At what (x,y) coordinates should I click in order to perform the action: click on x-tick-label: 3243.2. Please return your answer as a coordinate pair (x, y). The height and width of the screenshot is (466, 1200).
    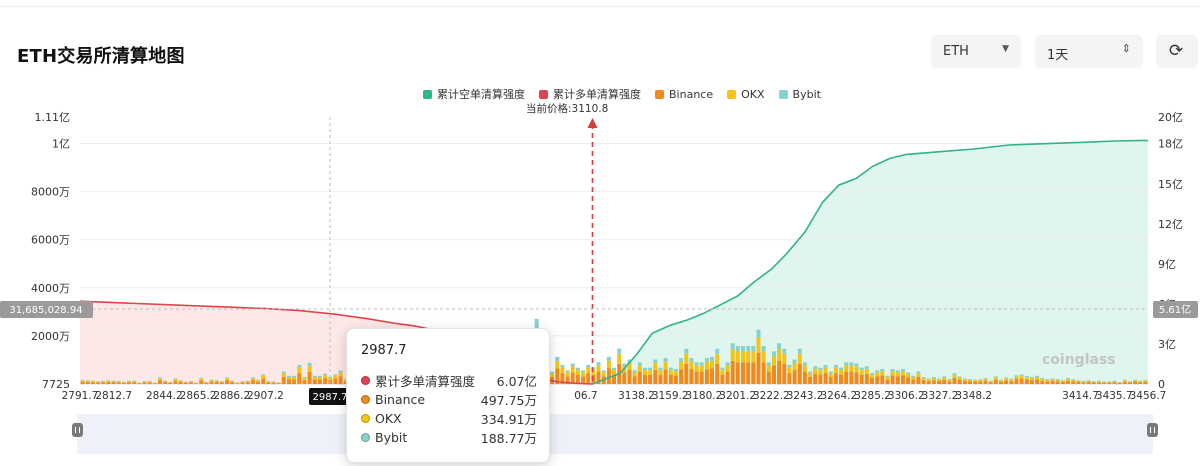
    Looking at the image, I should click on (805, 396).